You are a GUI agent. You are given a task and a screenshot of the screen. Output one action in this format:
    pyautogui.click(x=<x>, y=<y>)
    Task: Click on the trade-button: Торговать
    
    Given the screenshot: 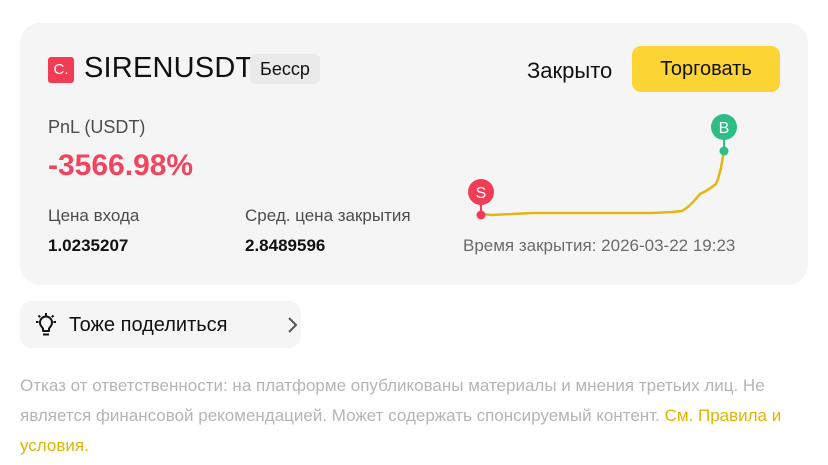 What is the action you would take?
    pyautogui.click(x=706, y=69)
    